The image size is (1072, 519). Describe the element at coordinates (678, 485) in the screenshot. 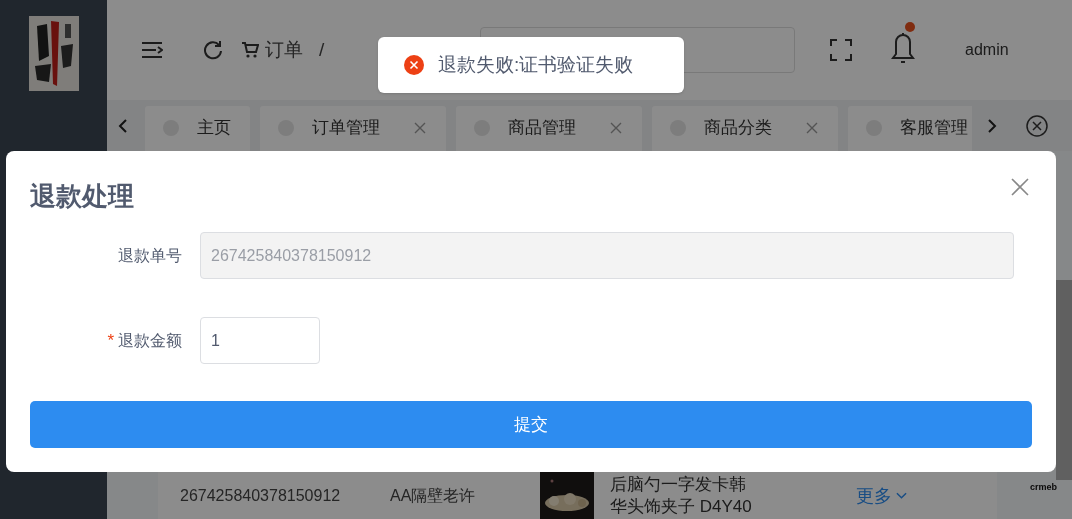

I see `product-name-line: 后脑勺一字发卡韩` at that location.